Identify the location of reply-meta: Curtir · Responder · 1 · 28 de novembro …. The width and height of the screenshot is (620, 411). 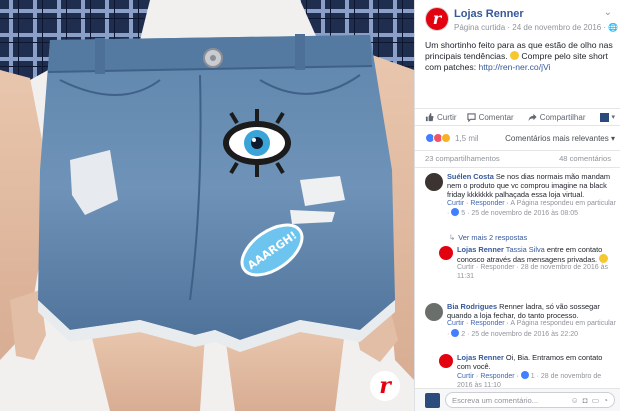
(536, 379).